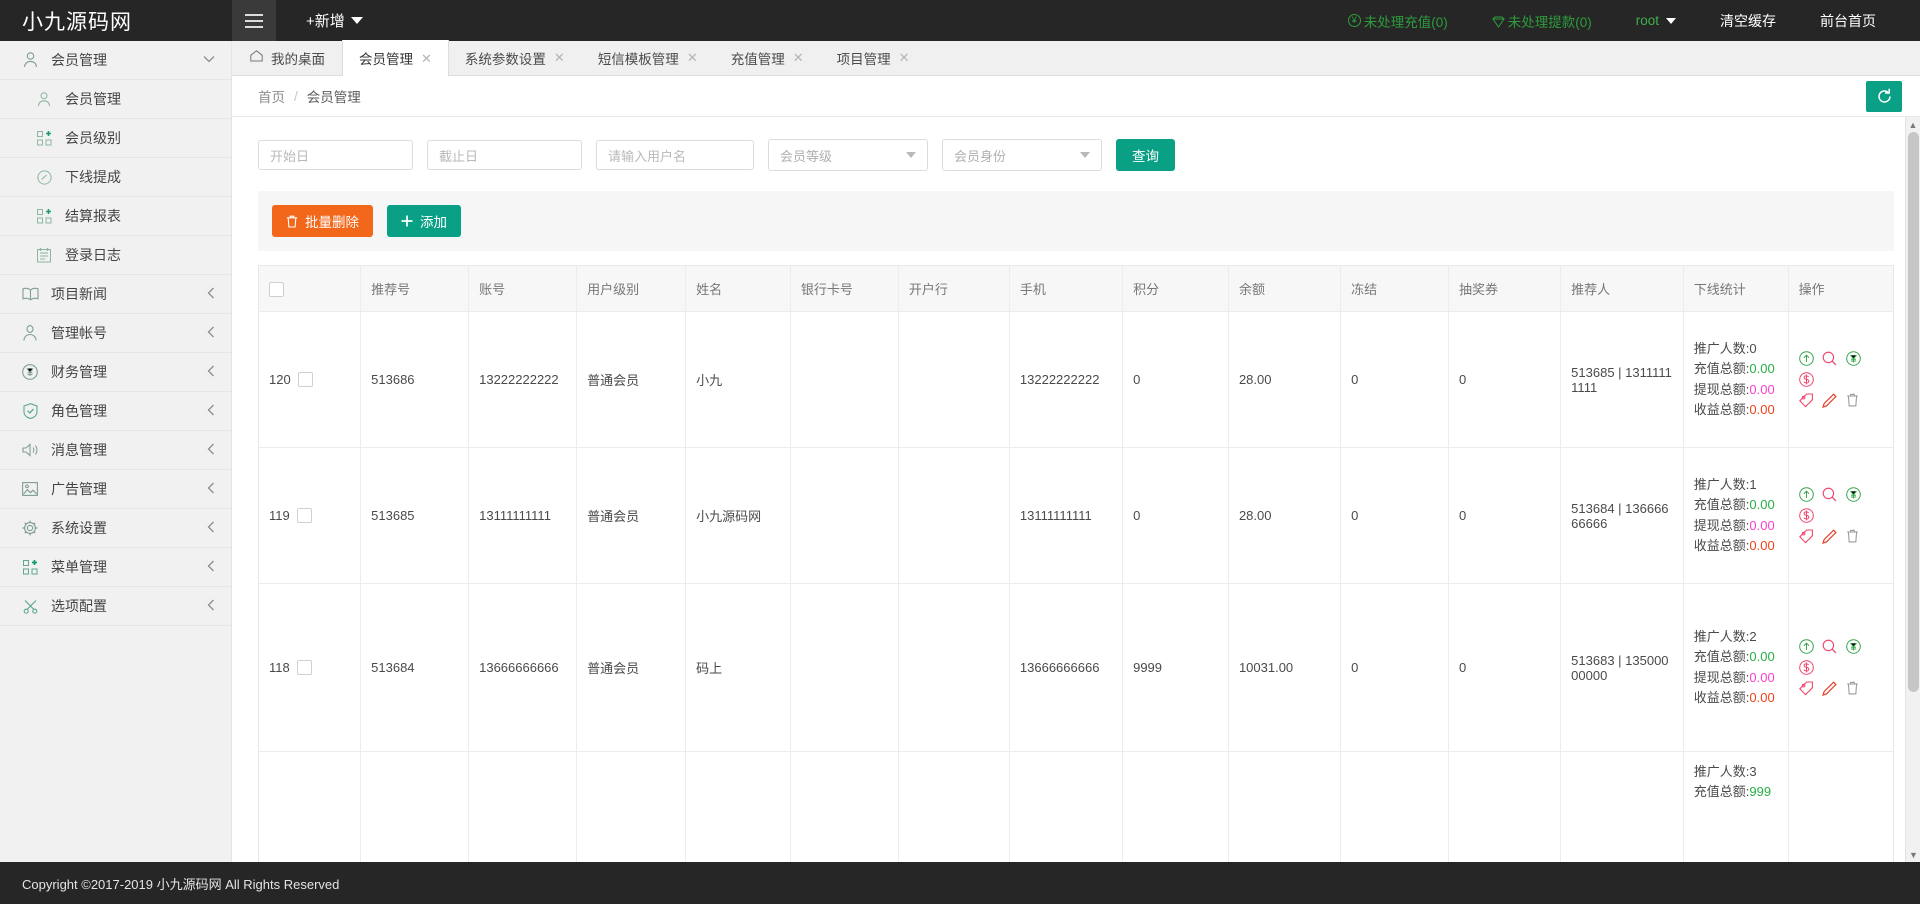 The height and width of the screenshot is (904, 1920). What do you see at coordinates (1913, 124) in the screenshot?
I see `scroll-up-arrow: ▲` at bounding box center [1913, 124].